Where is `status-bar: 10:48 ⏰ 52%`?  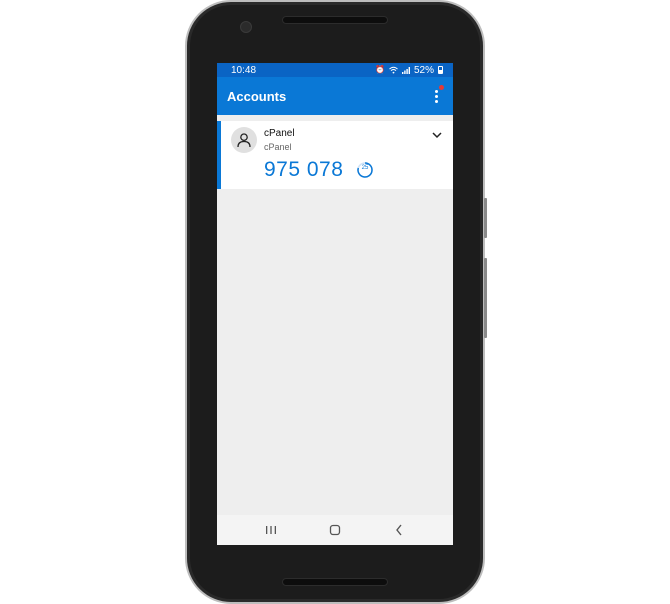
status-bar: 10:48 ⏰ 52% is located at coordinates (335, 70).